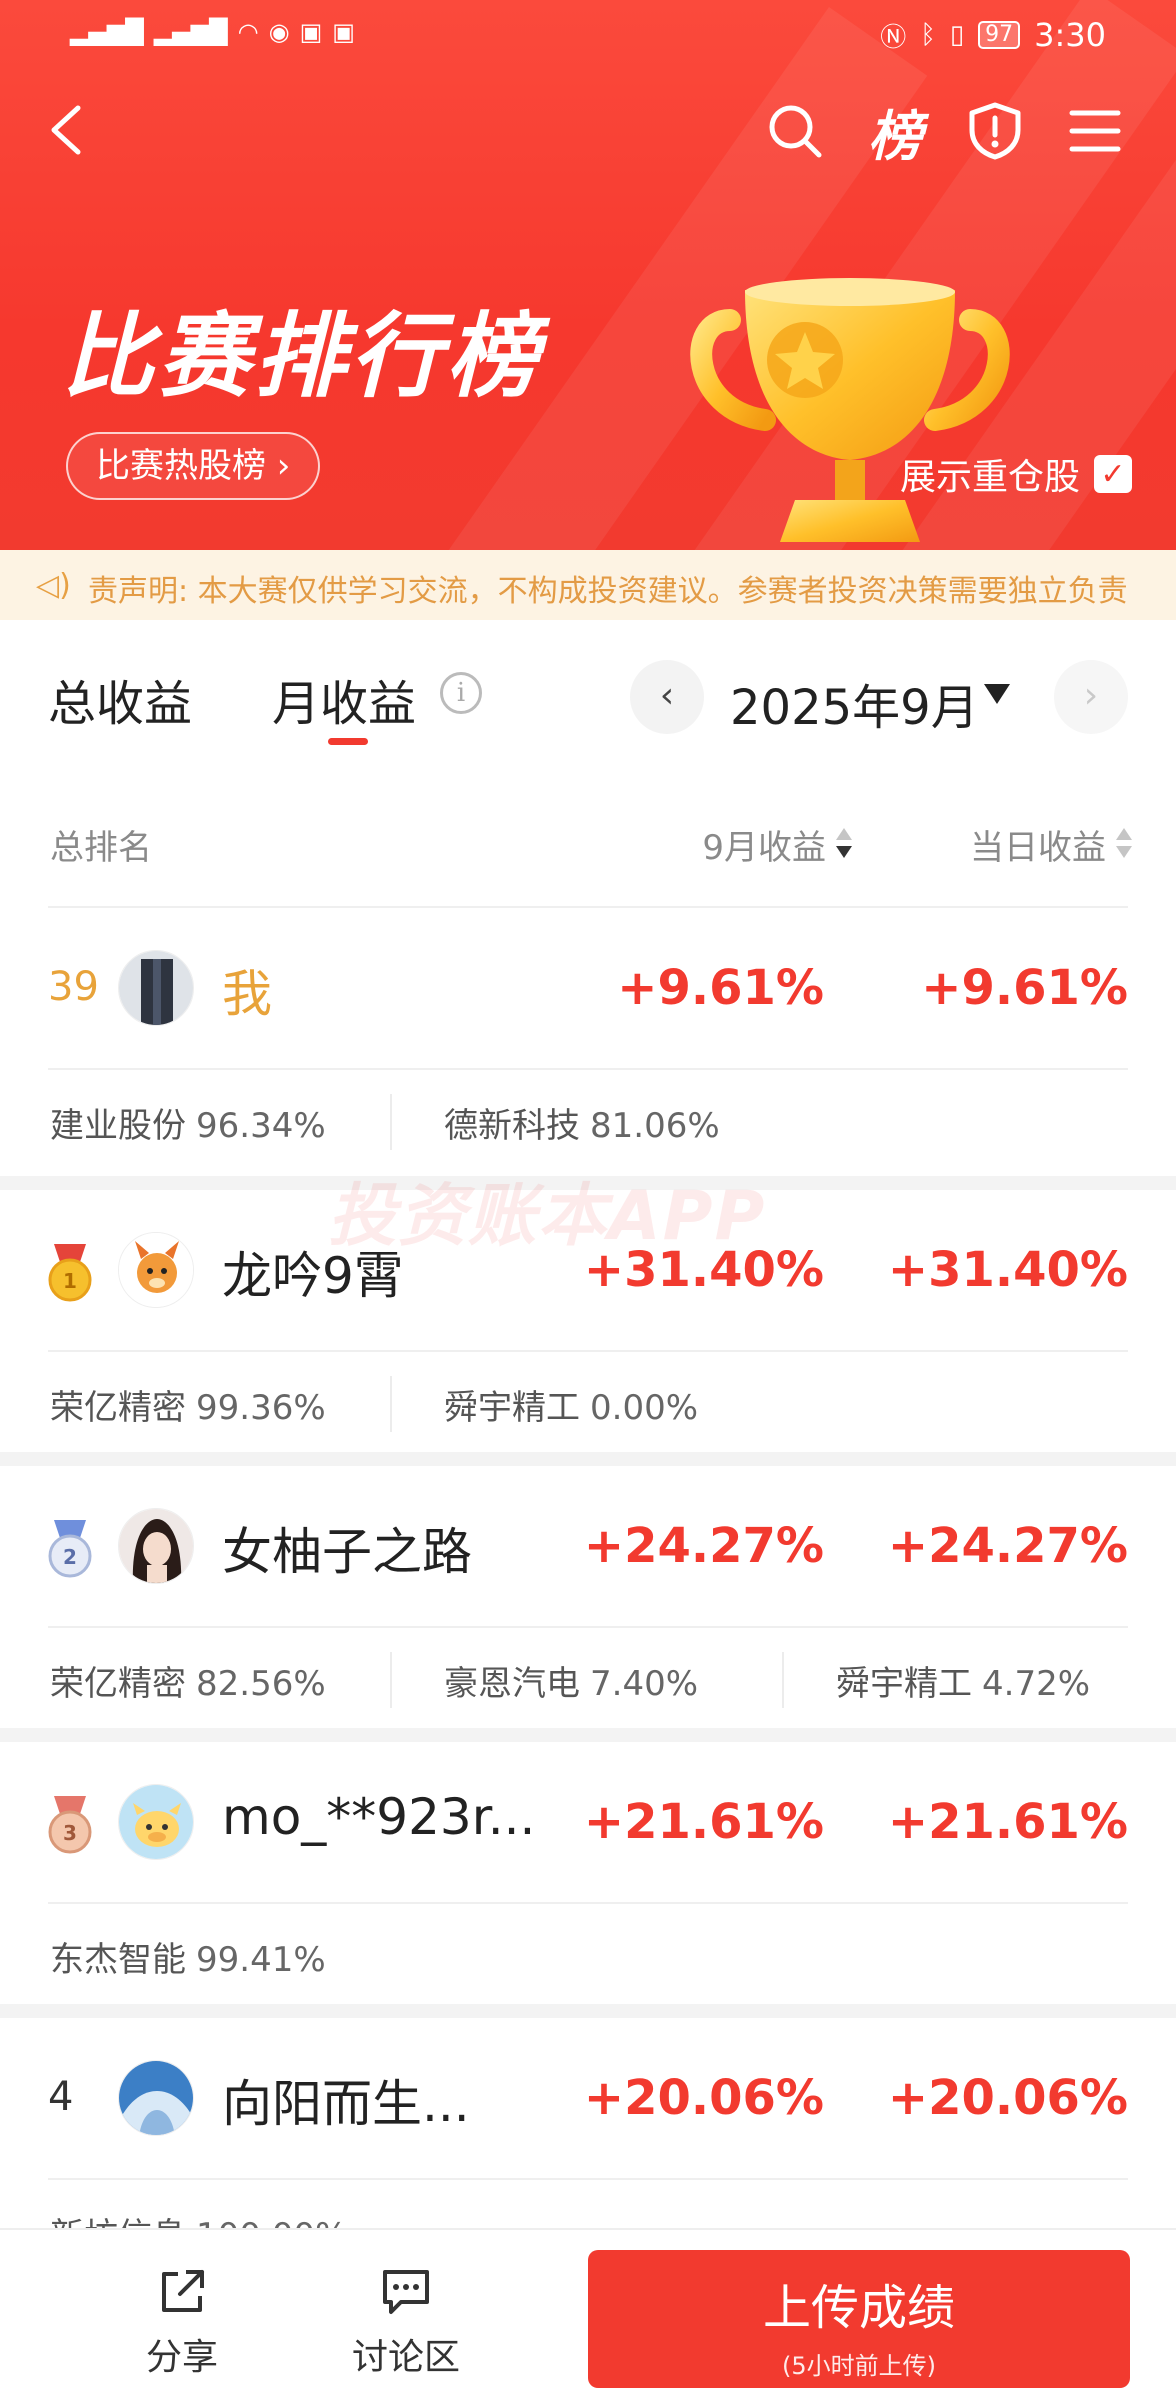 The image size is (1176, 2400). I want to click on discussion-label: 讨论区, so click(405, 2357).